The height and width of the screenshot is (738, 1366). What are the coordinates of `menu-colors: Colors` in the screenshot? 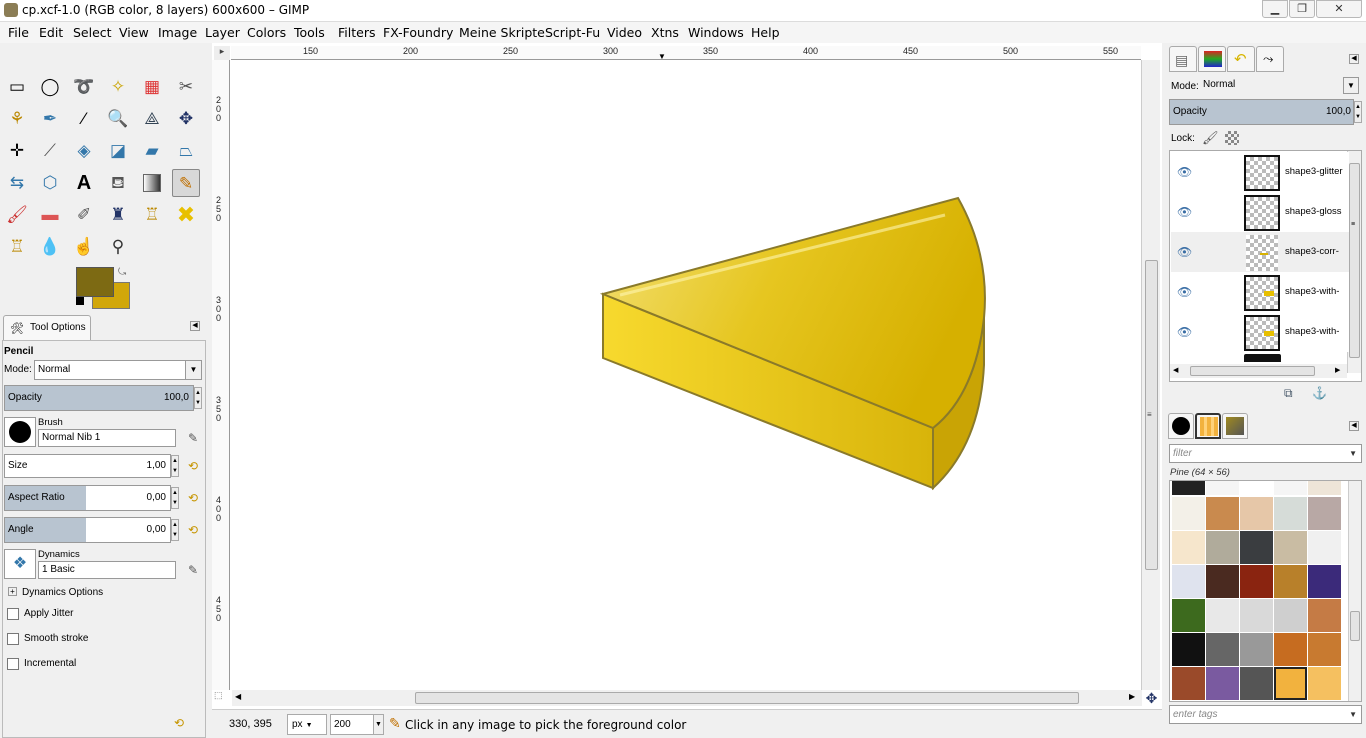 It's located at (266, 32).